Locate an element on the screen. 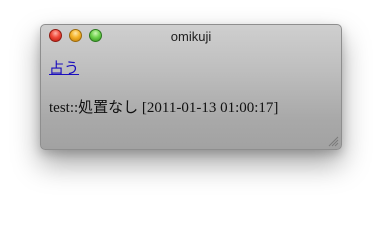 The height and width of the screenshot is (240, 380). title-bar: omikuji is located at coordinates (191, 36).